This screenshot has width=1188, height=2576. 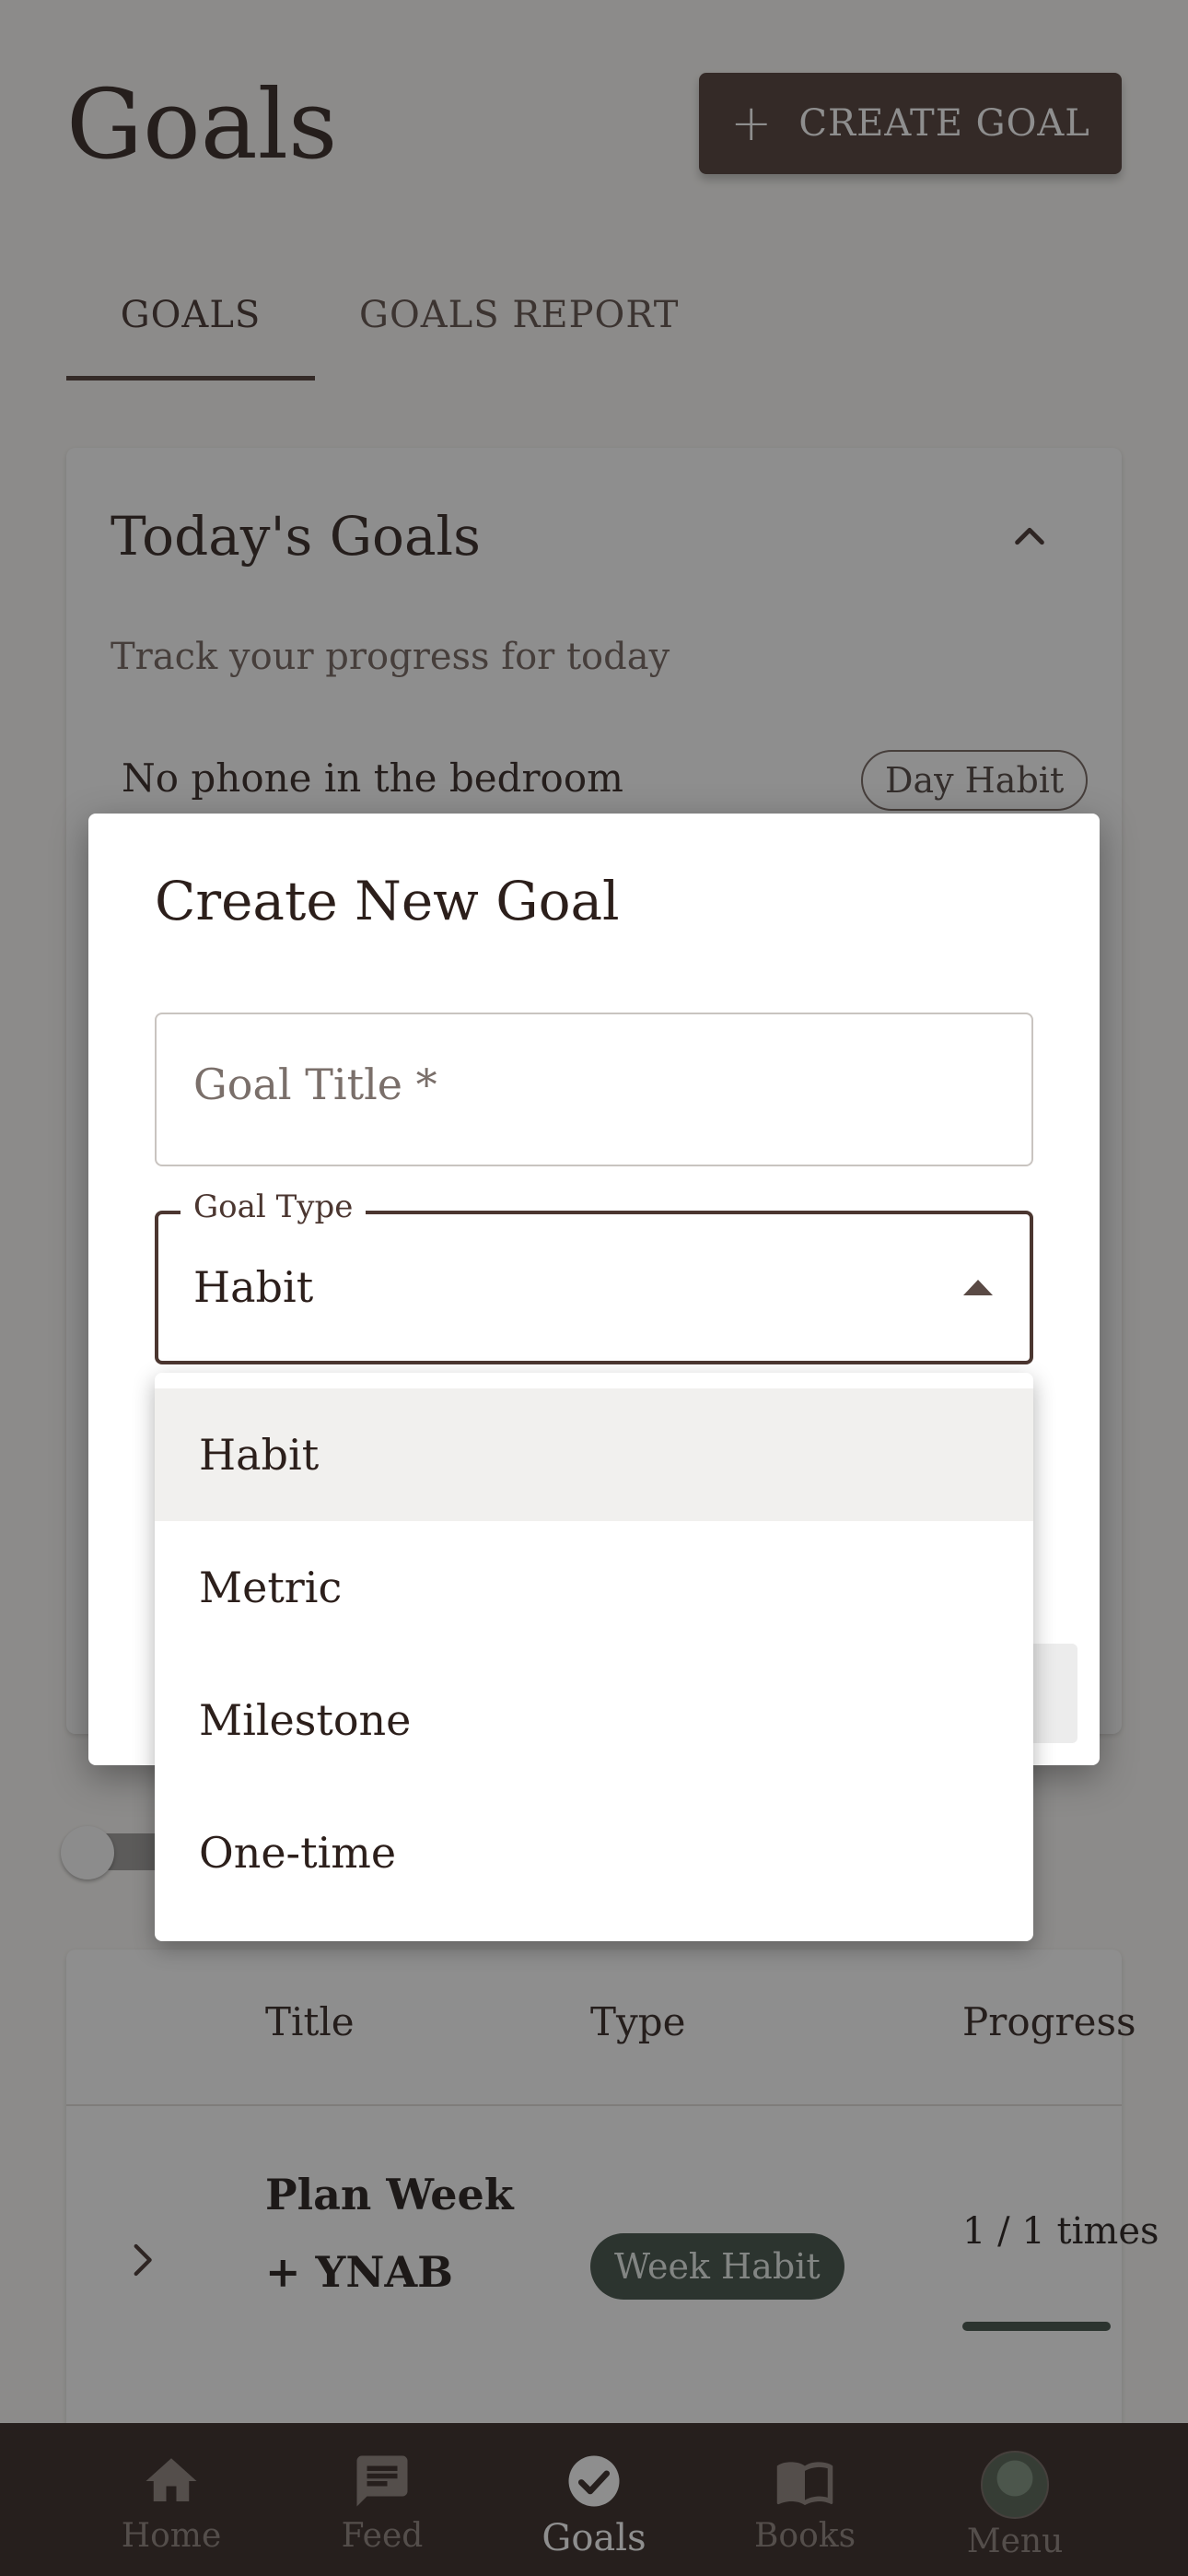 I want to click on caret-up-icon, so click(x=978, y=1287).